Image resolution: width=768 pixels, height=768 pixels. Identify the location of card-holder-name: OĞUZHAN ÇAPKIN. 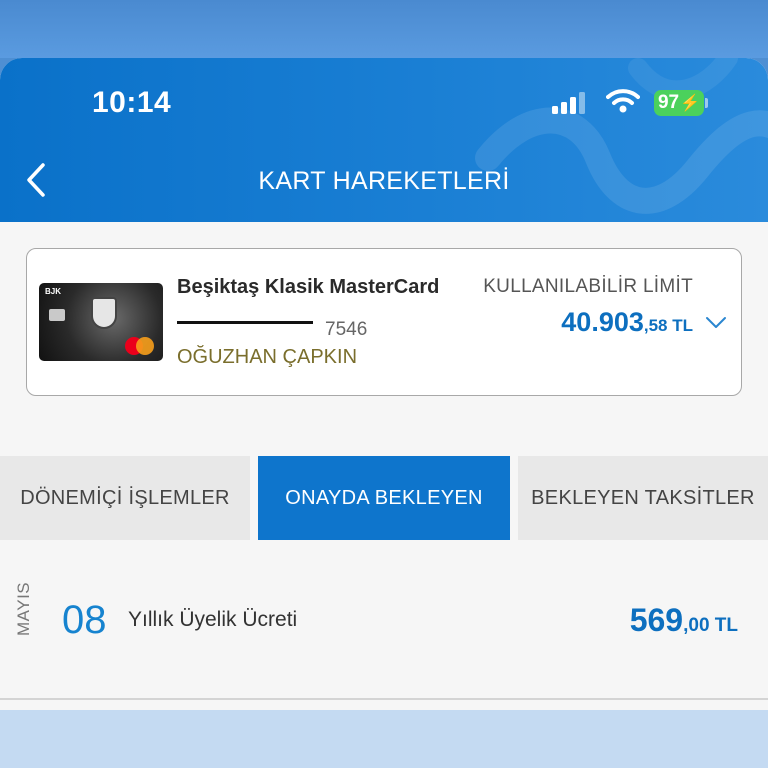
(267, 357).